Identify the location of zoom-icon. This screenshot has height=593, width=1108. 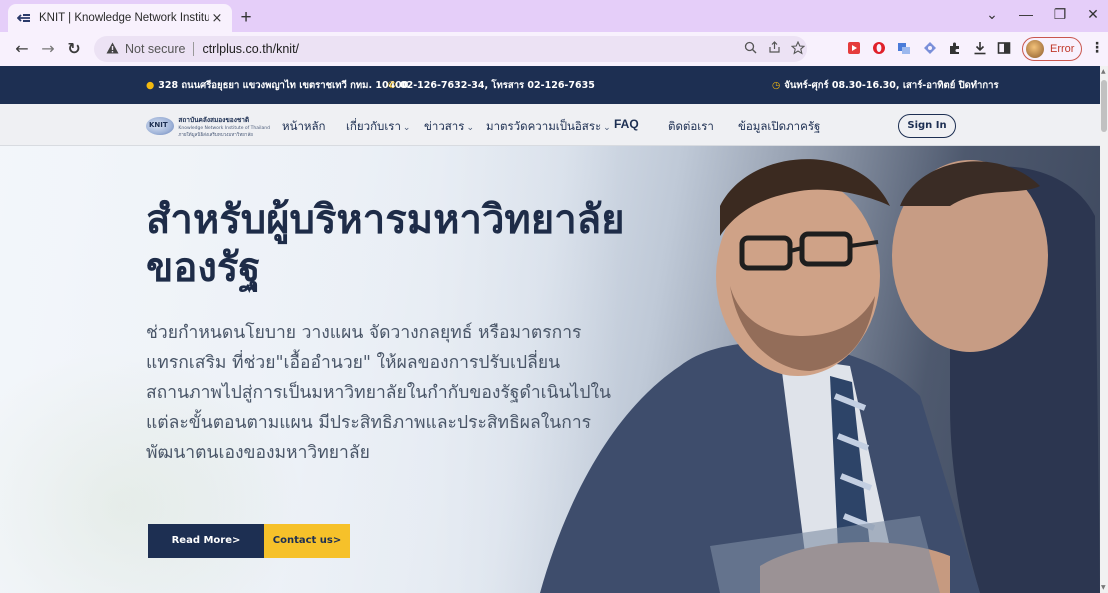
(750, 49).